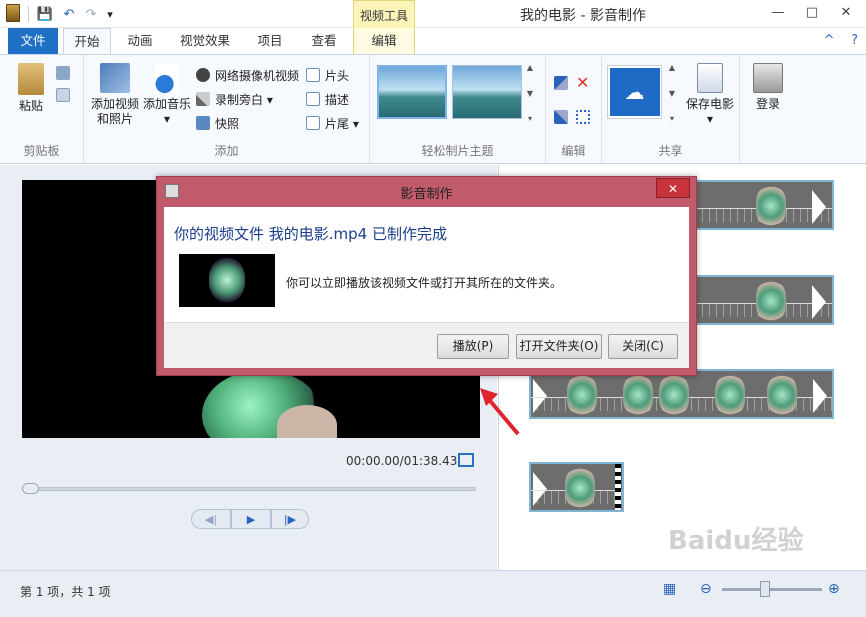 This screenshot has height=617, width=866. What do you see at coordinates (247, 75) in the screenshot?
I see `webcam-video-button: 网络摄像机视频` at bounding box center [247, 75].